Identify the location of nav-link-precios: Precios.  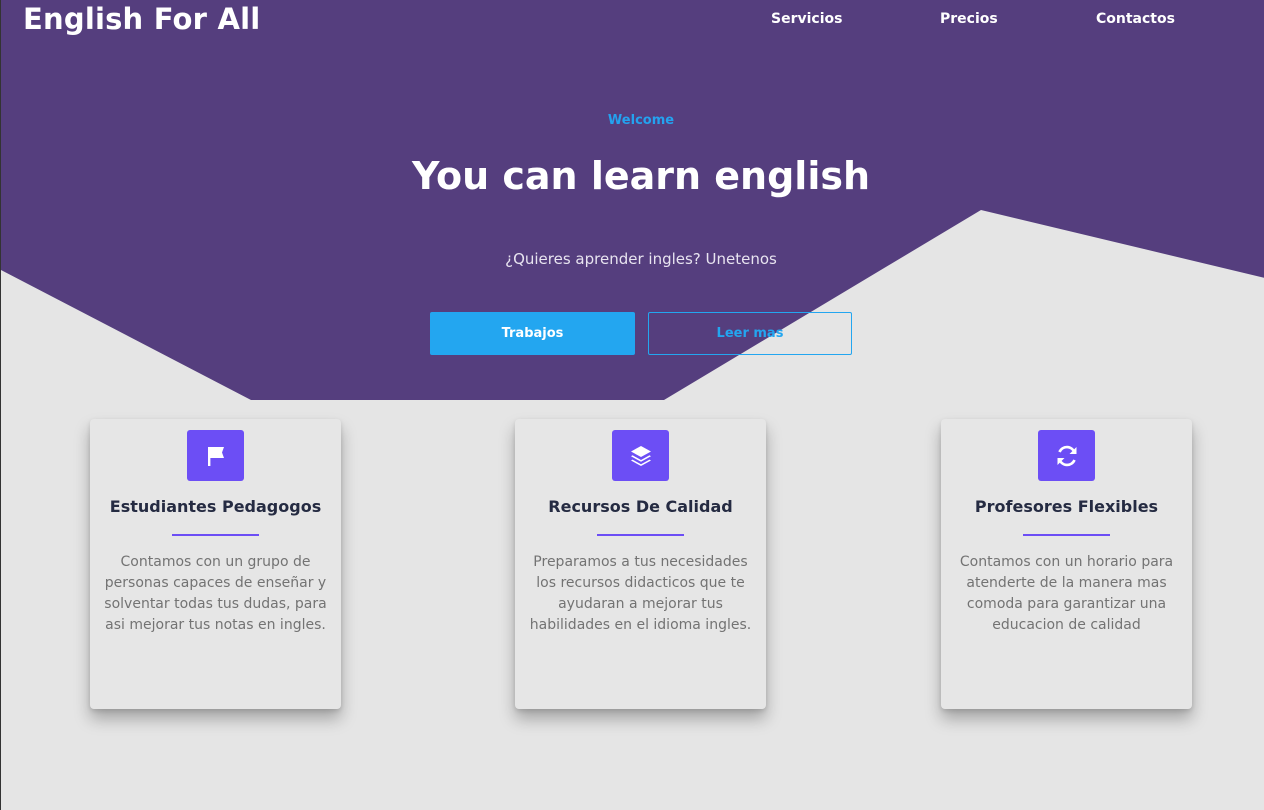
(969, 19).